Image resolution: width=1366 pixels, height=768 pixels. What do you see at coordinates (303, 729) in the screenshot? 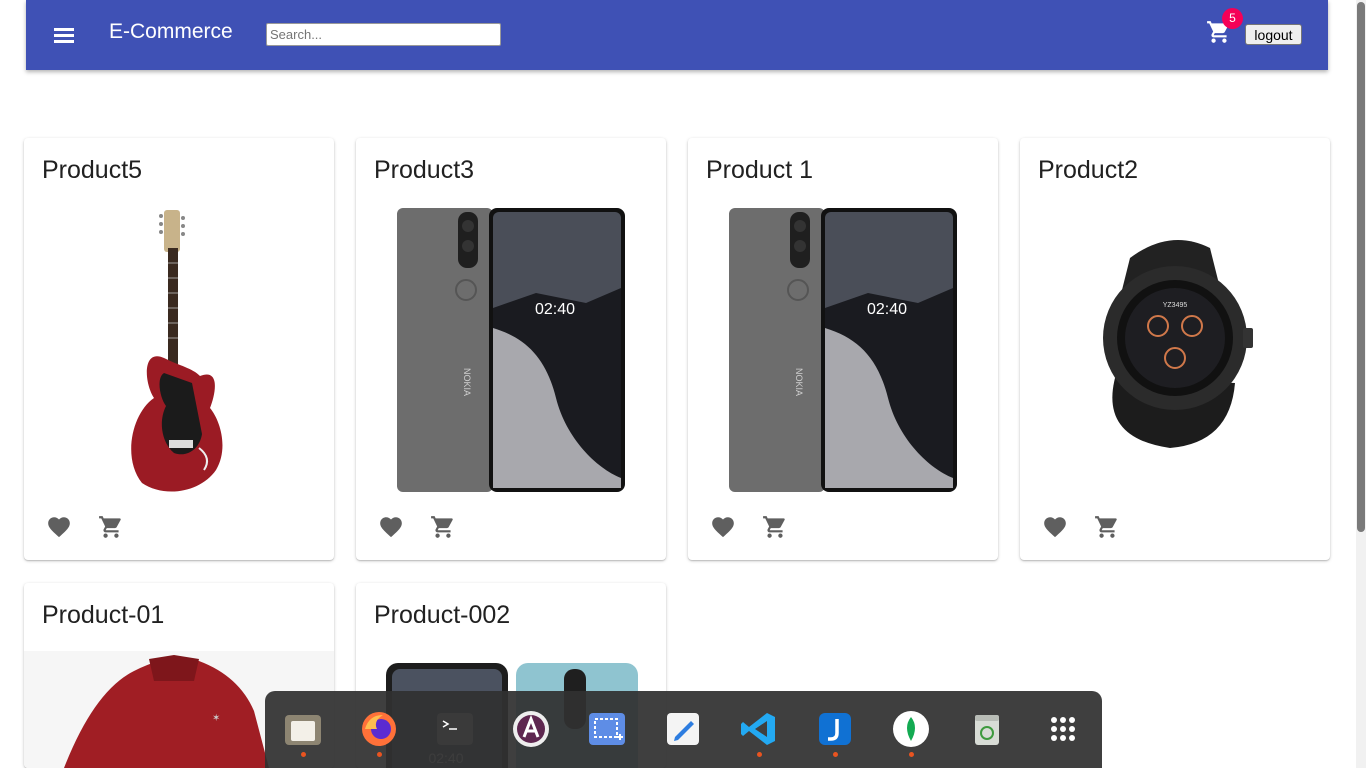
I see `files-icon` at bounding box center [303, 729].